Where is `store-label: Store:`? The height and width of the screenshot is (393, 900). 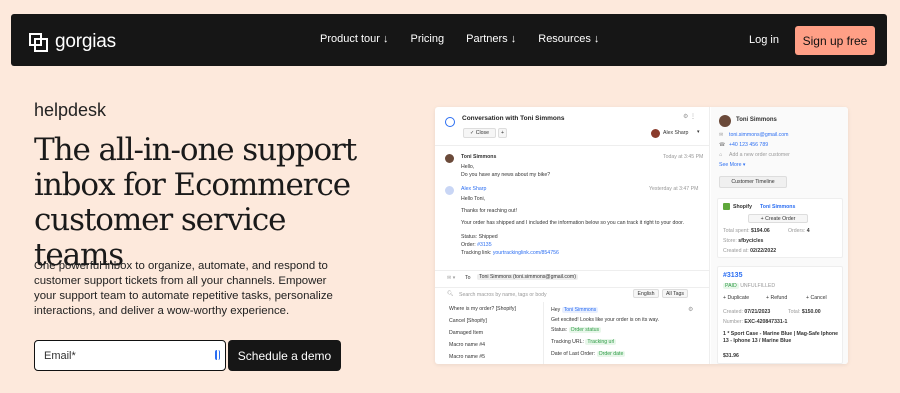 store-label: Store: is located at coordinates (730, 241).